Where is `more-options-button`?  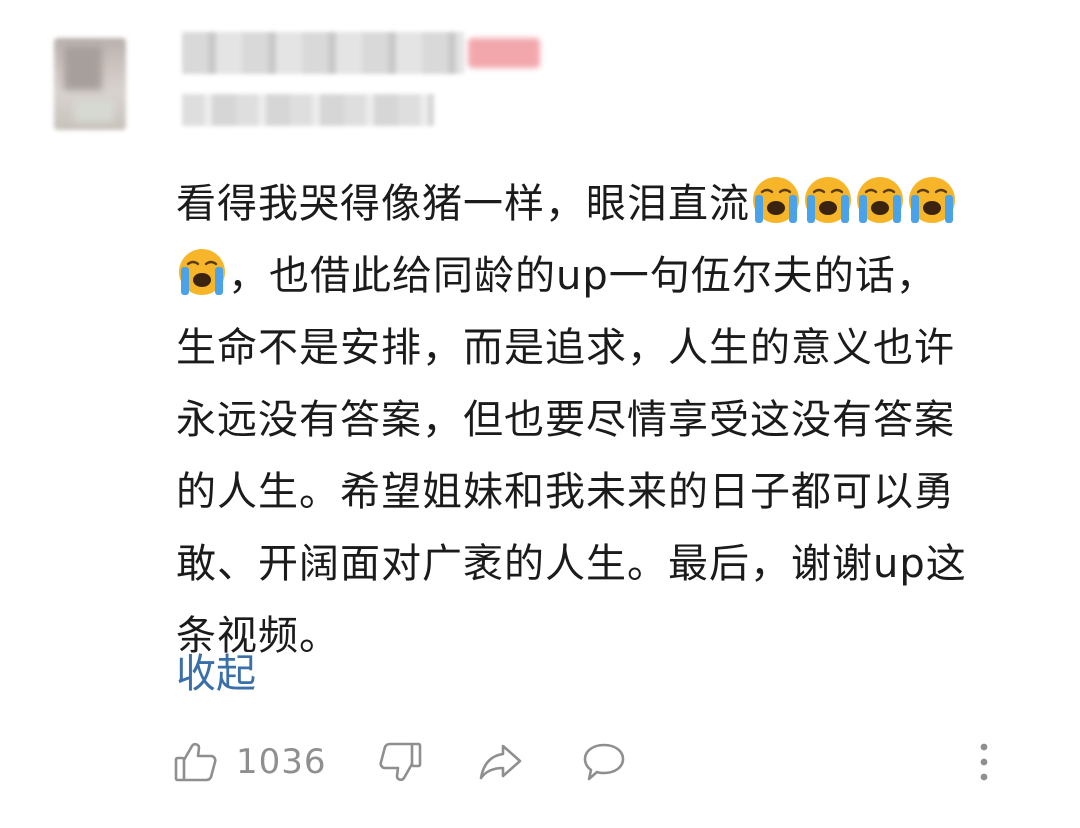 more-options-button is located at coordinates (984, 762).